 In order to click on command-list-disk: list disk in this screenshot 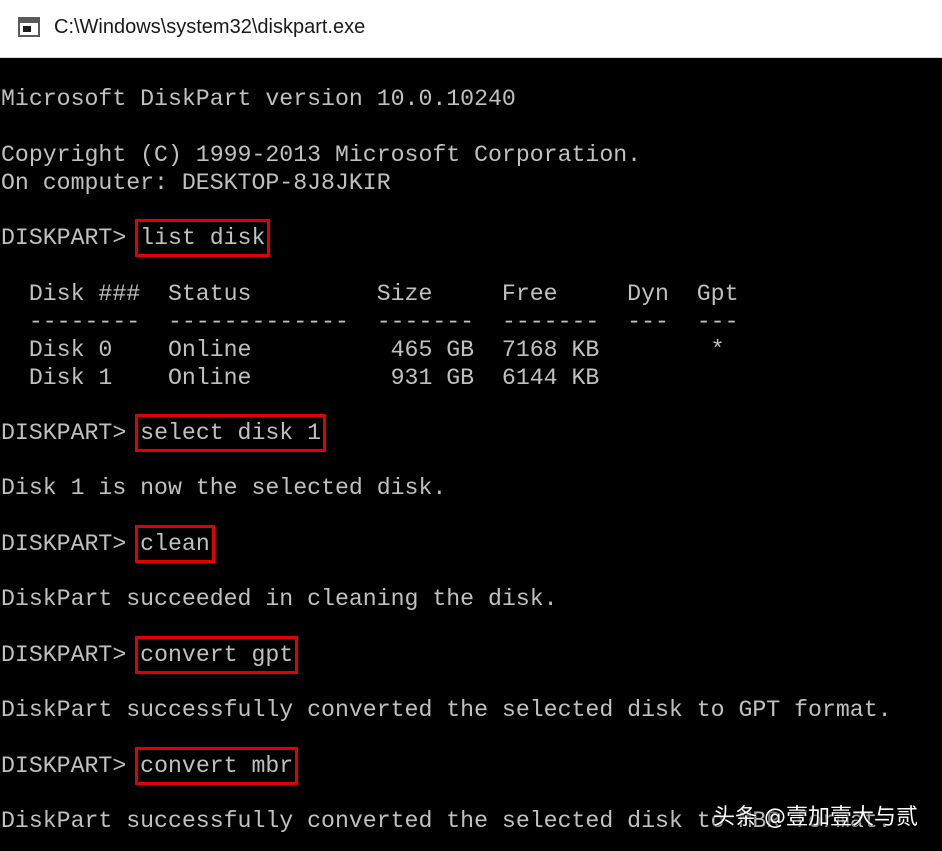, I will do `click(203, 238)`.